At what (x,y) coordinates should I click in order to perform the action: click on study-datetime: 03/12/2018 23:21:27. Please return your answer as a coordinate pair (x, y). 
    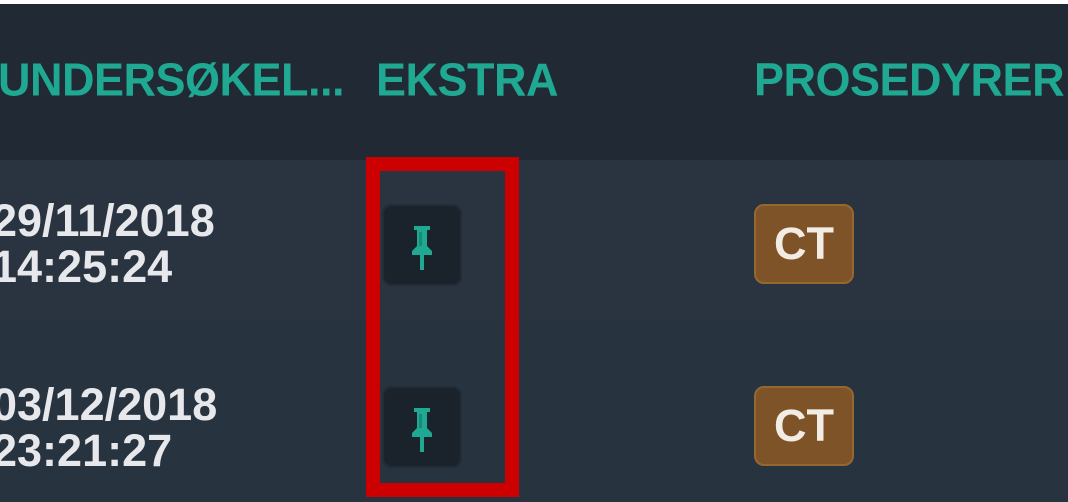
    Looking at the image, I should click on (109, 427).